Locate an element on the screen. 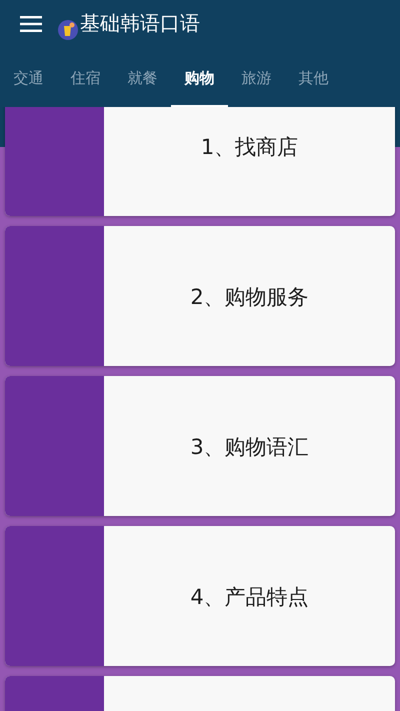 This screenshot has width=400, height=711. category-tab: 交通 is located at coordinates (28, 77).